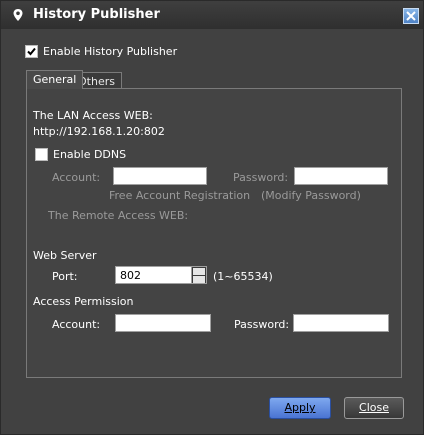 The height and width of the screenshot is (435, 424). I want to click on port-range-hint: (1~65534), so click(243, 276).